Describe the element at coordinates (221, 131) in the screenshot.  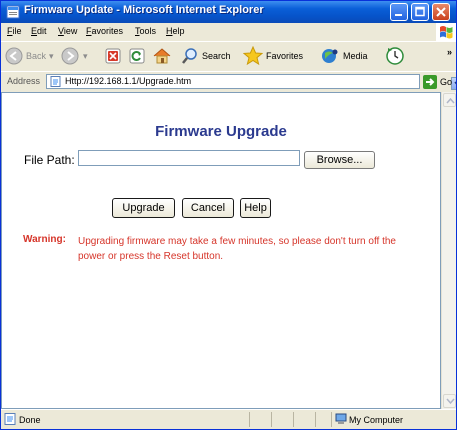
I see `page-title: Firmware Upgrade` at that location.